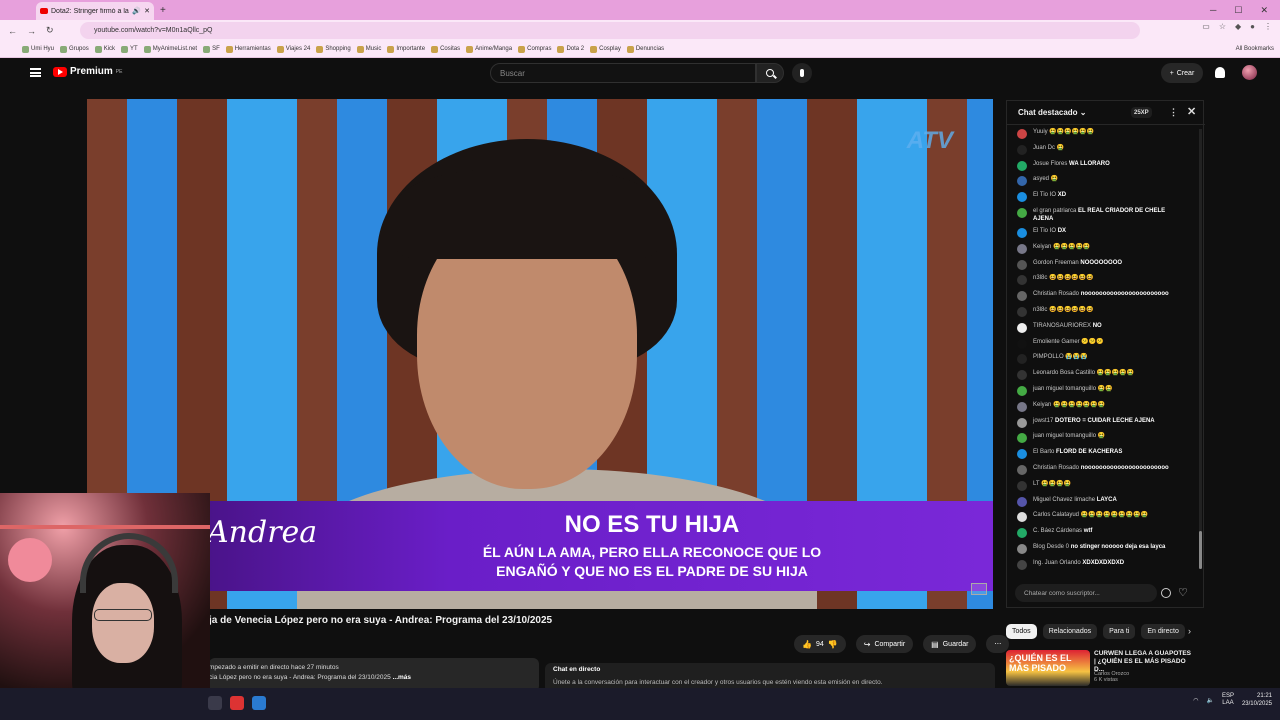  I want to click on clock: 21:21 23/10/2025, so click(1257, 700).